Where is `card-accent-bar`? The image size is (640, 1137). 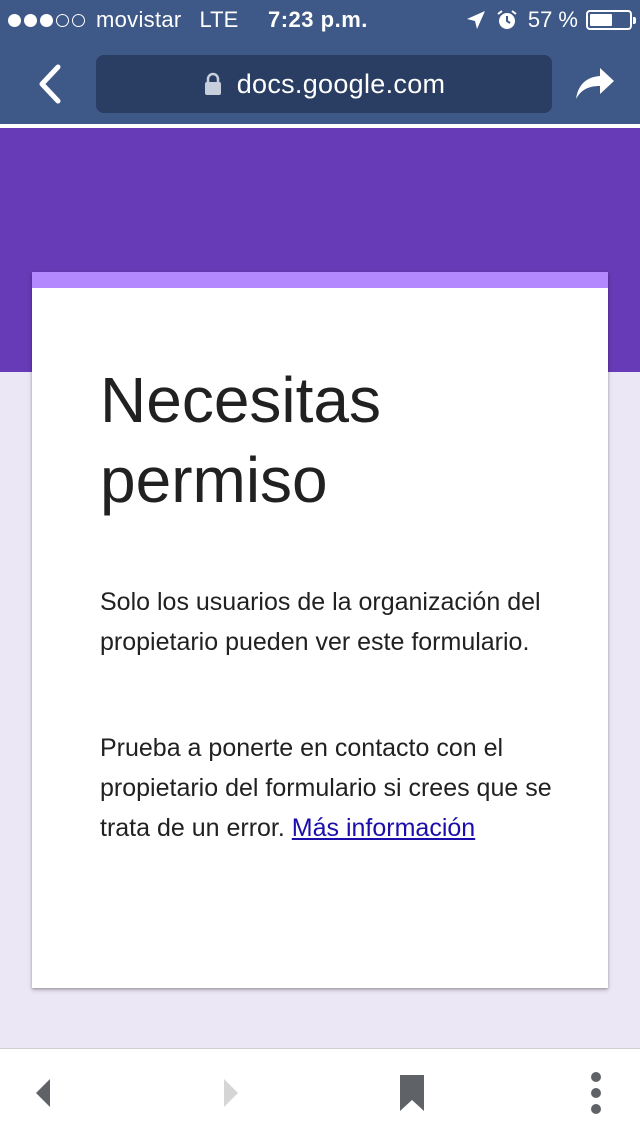
card-accent-bar is located at coordinates (320, 280).